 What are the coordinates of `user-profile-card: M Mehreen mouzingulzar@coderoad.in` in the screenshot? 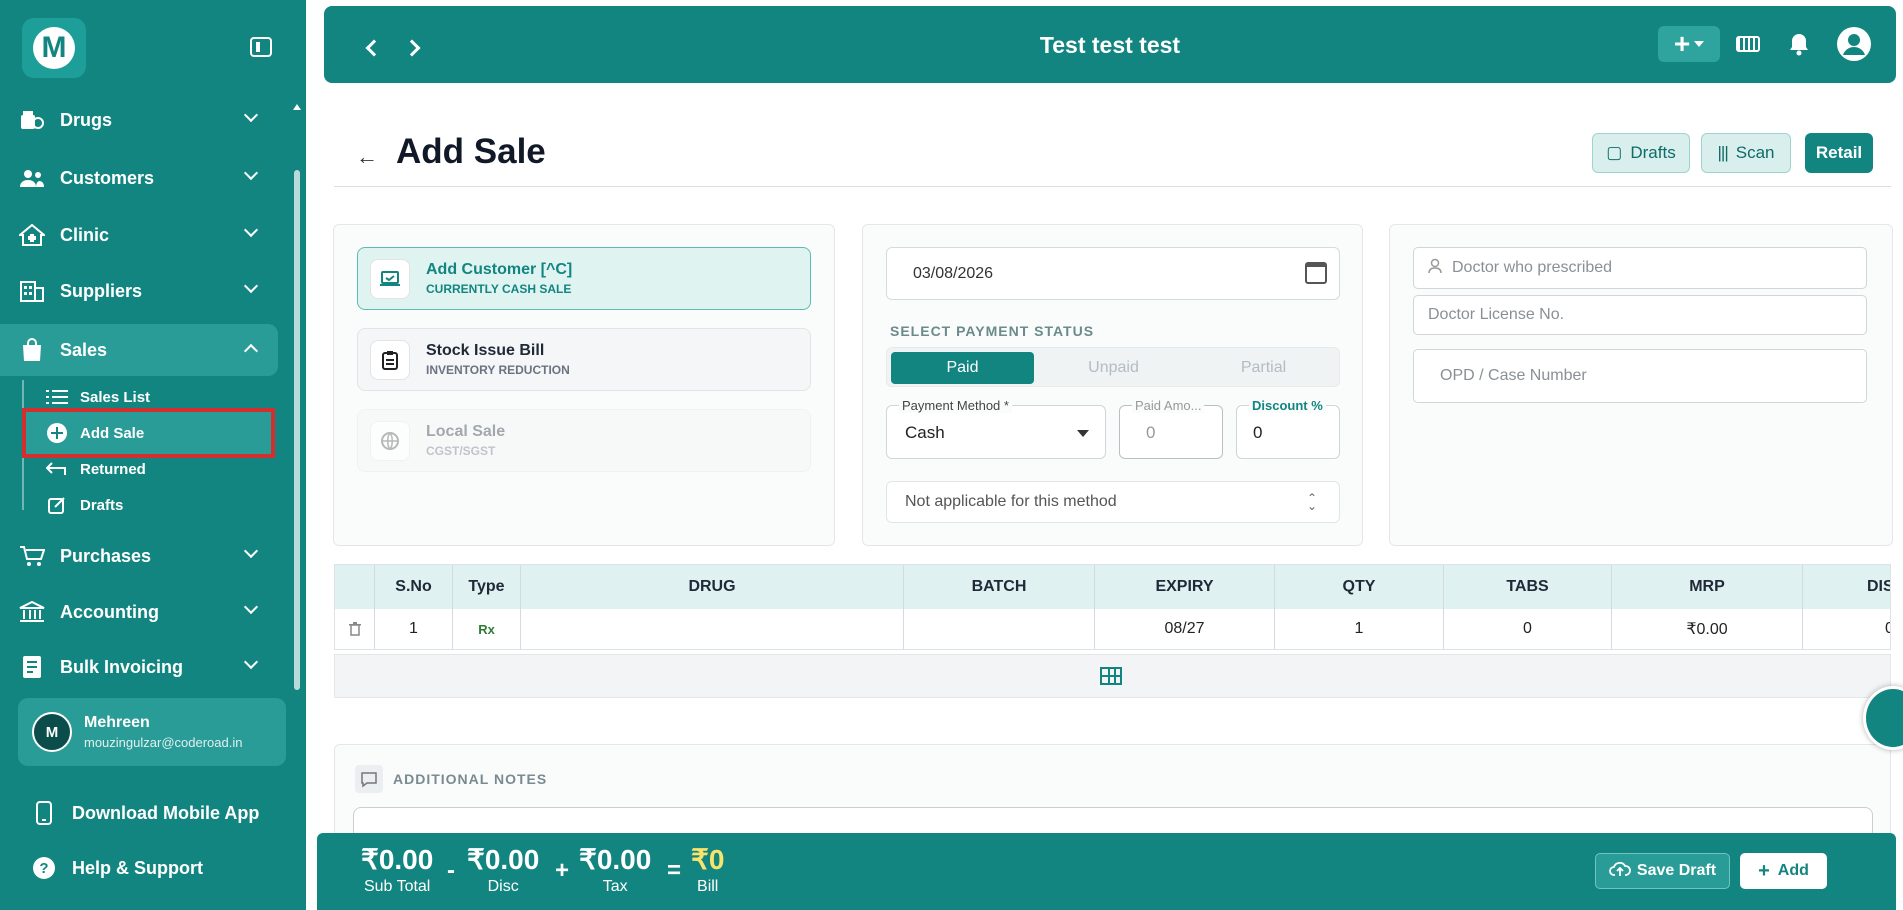 It's located at (152, 732).